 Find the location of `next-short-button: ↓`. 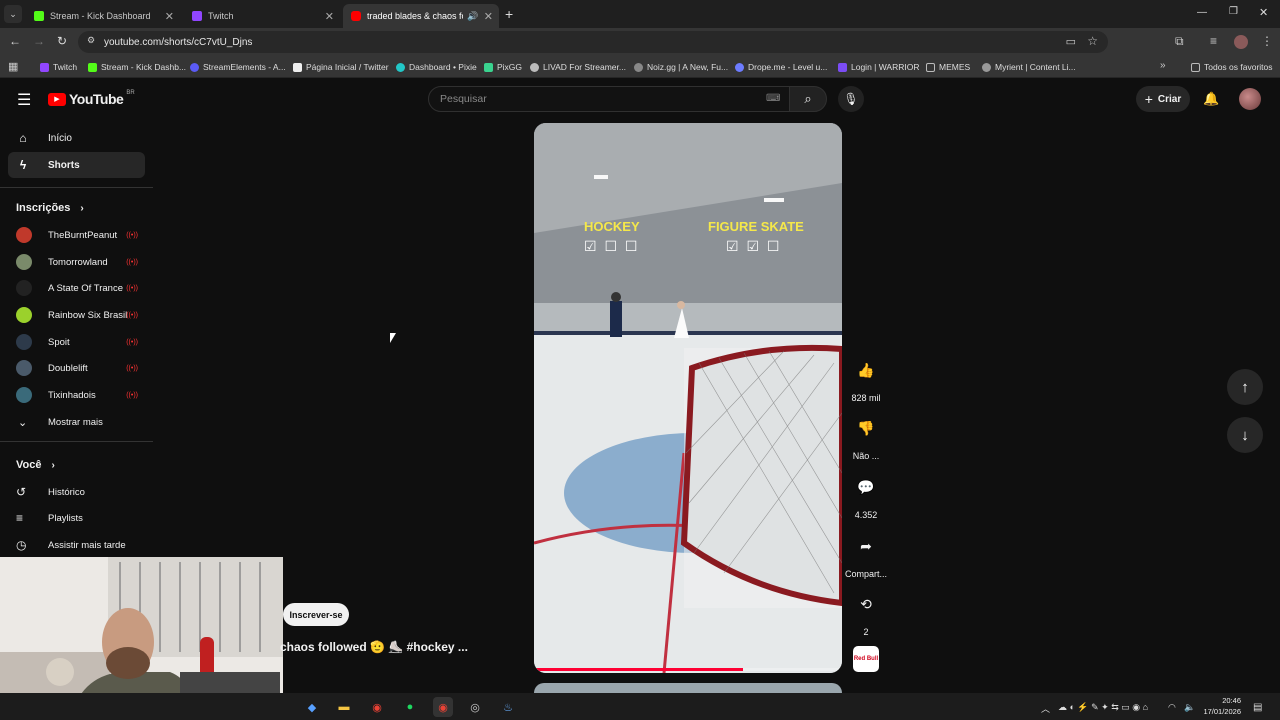

next-short-button: ↓ is located at coordinates (1245, 435).